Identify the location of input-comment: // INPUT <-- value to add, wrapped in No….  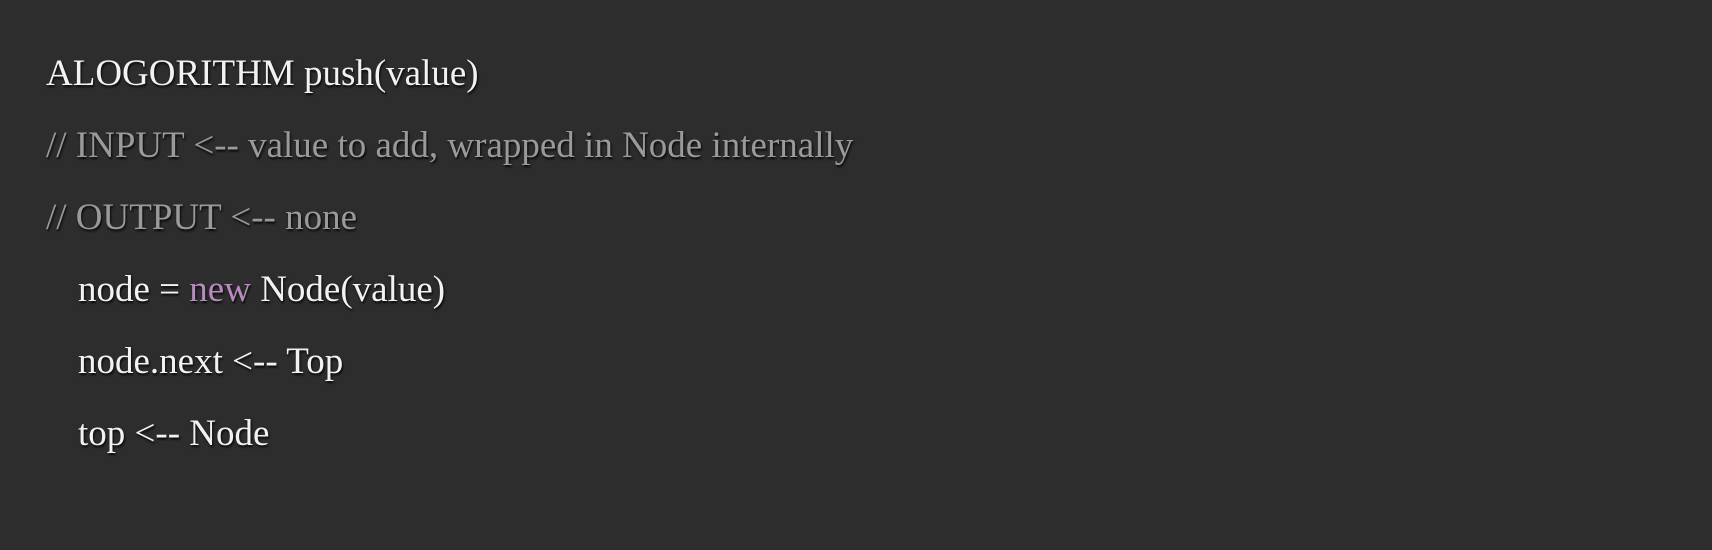
(450, 145).